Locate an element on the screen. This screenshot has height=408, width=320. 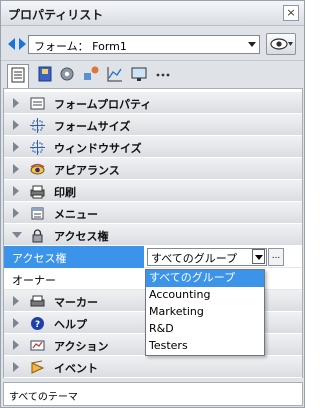
nav-arrows-icon is located at coordinates (17, 44).